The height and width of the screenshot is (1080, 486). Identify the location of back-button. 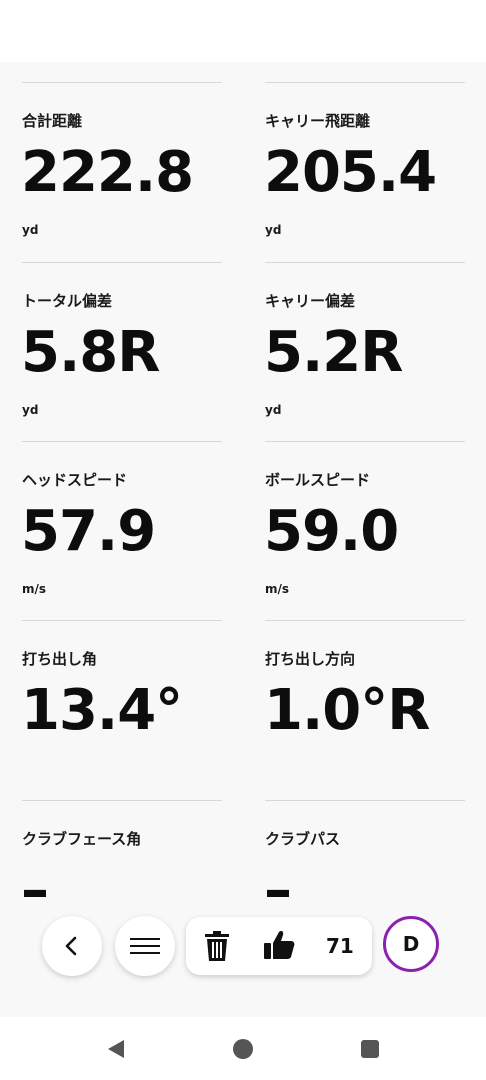
(72, 946).